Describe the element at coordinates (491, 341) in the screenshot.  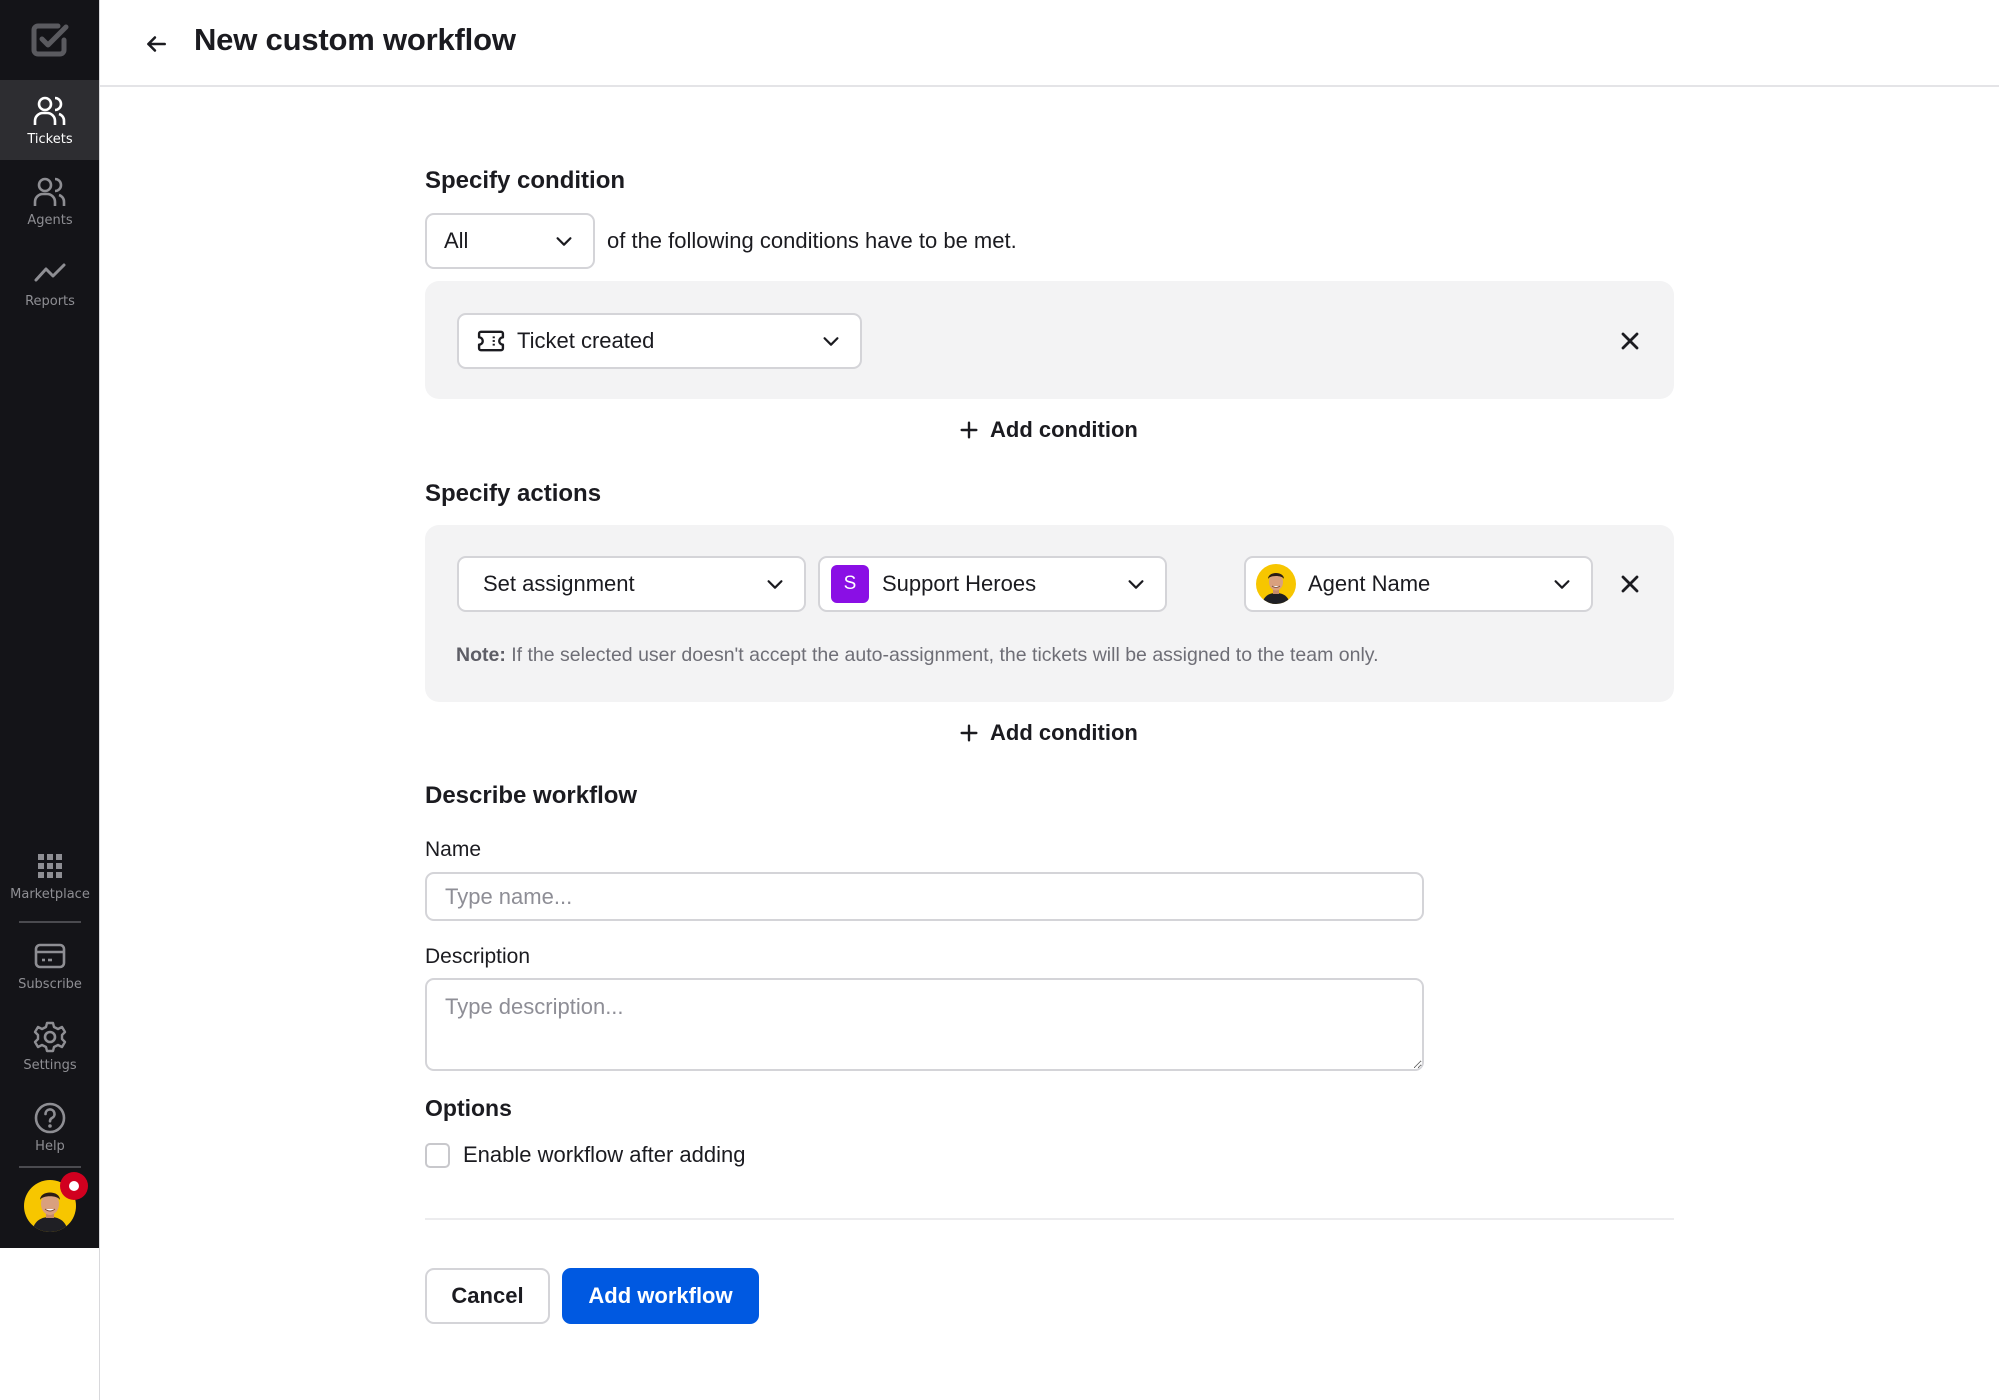
I see `ticket-icon` at that location.